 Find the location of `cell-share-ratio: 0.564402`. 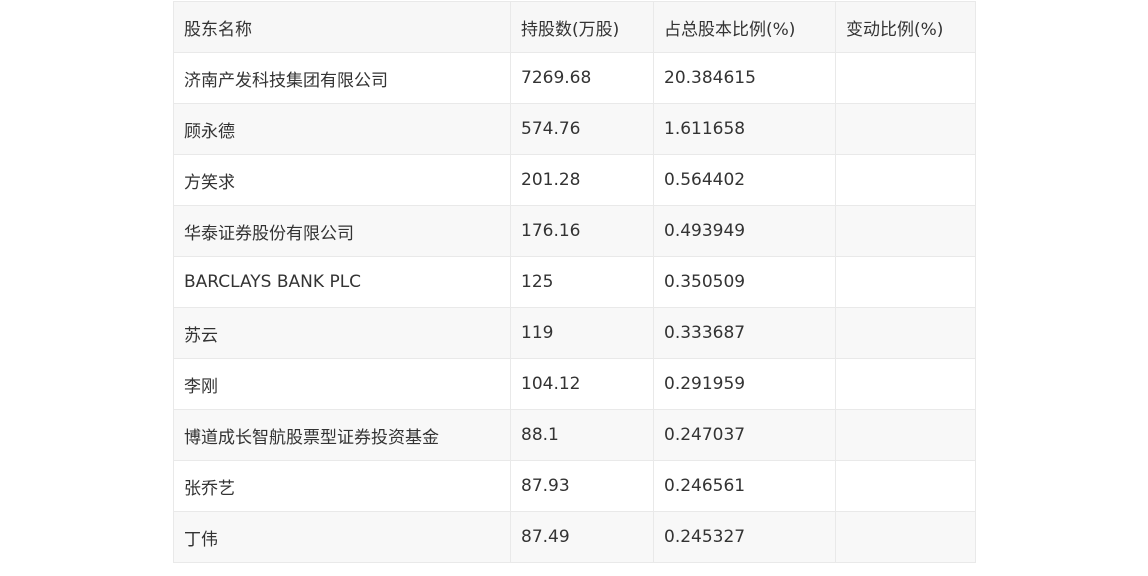

cell-share-ratio: 0.564402 is located at coordinates (744, 180).